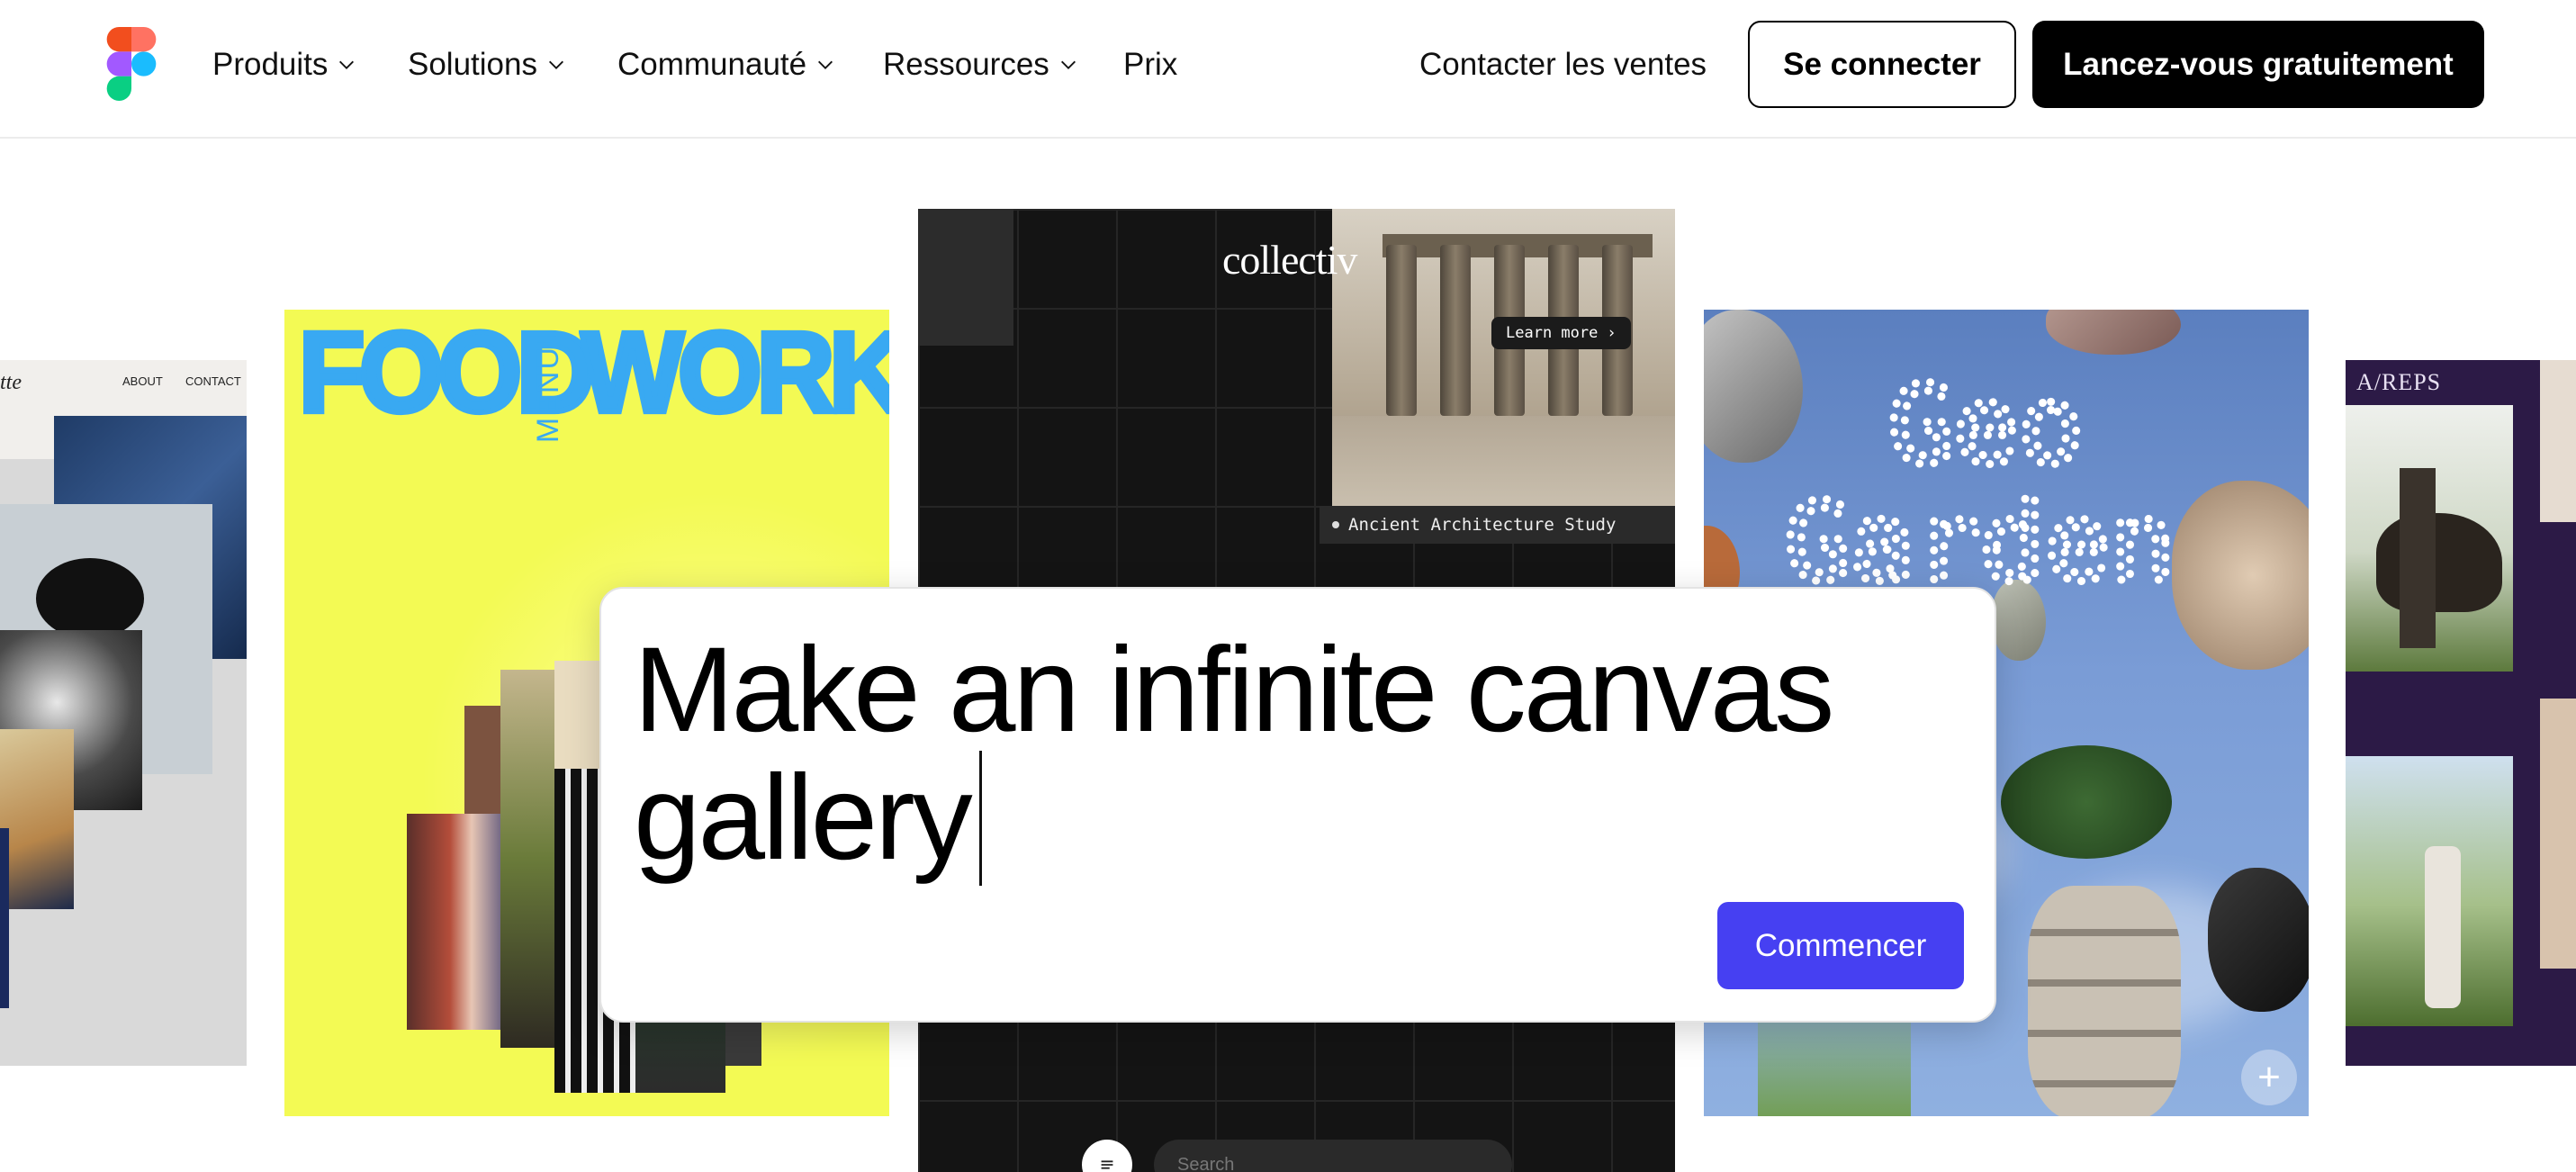 This screenshot has height=1172, width=2576. I want to click on chevron-right-icon: ›, so click(1612, 333).